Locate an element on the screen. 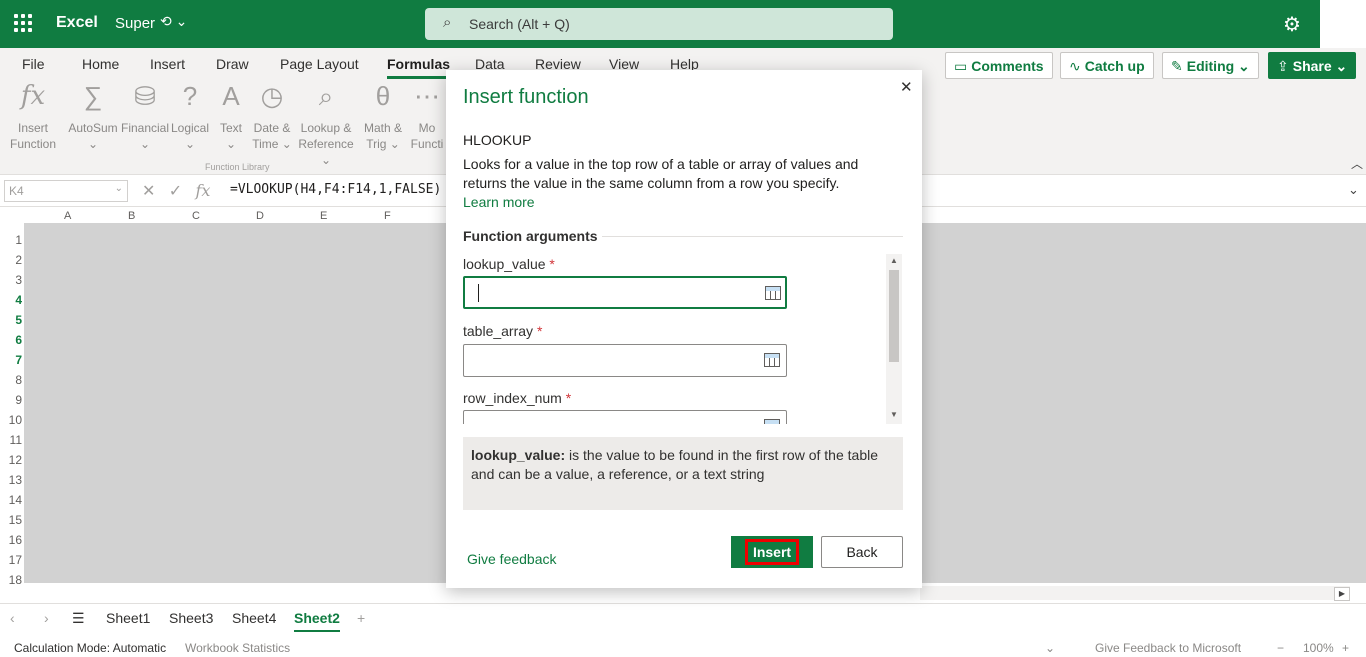 Image resolution: width=1366 pixels, height=657 pixels. tab-formulas: Formulas is located at coordinates (419, 67).